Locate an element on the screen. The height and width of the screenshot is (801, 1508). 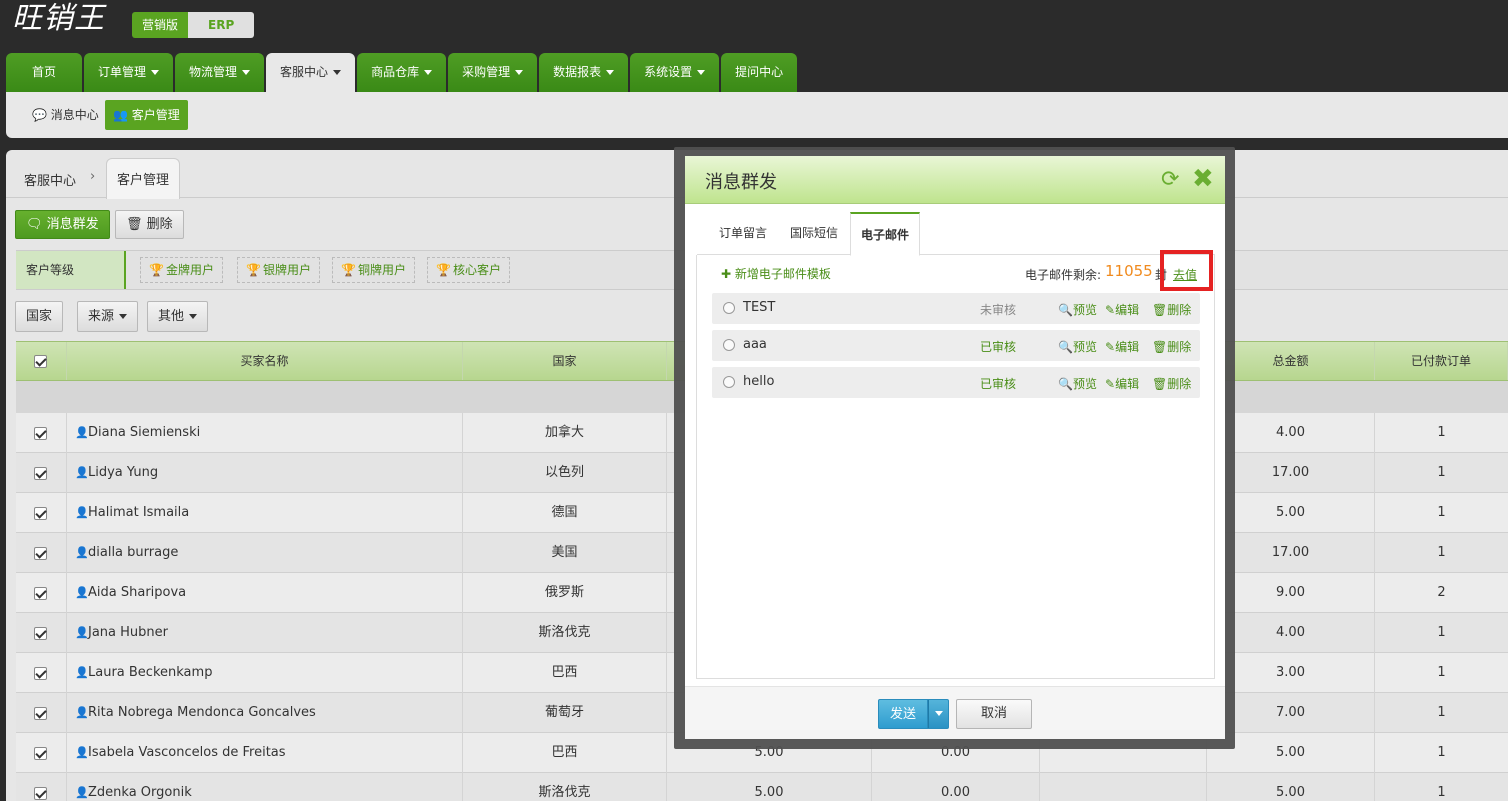
version-toggle: 营销版 ERP is located at coordinates (193, 25).